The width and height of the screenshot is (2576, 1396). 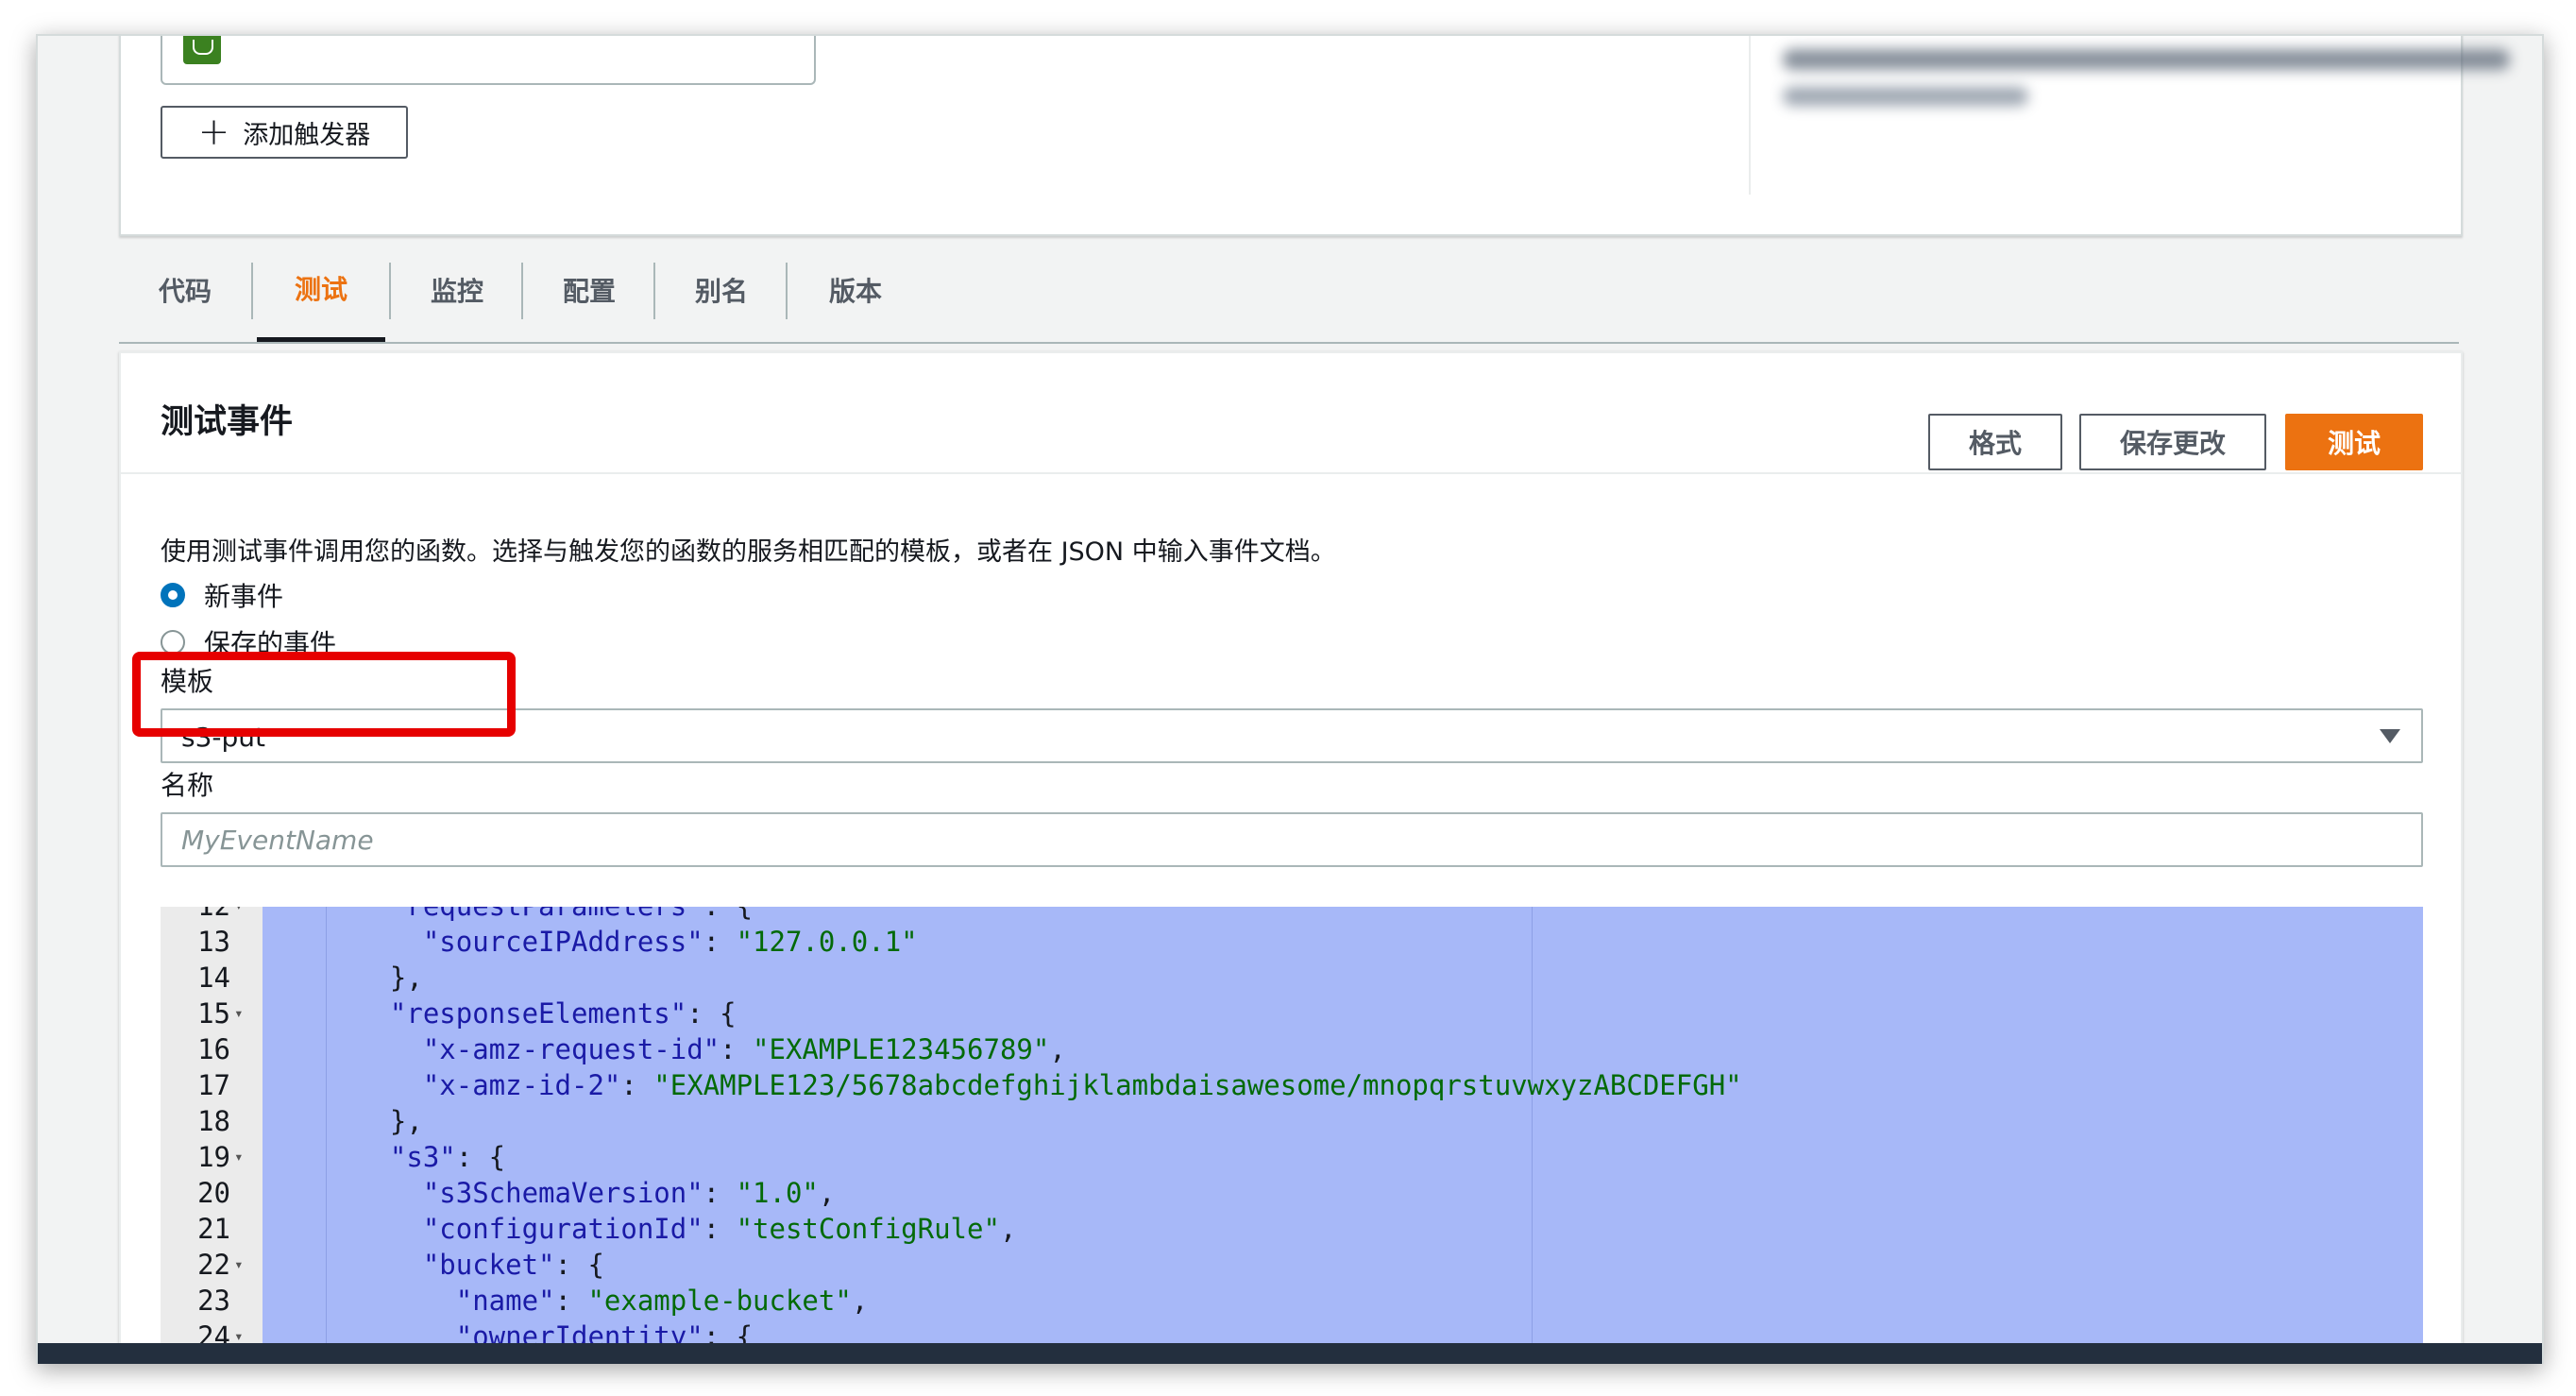 I want to click on code-line: 12▾ "requestParameters": {, so click(x=1292, y=915).